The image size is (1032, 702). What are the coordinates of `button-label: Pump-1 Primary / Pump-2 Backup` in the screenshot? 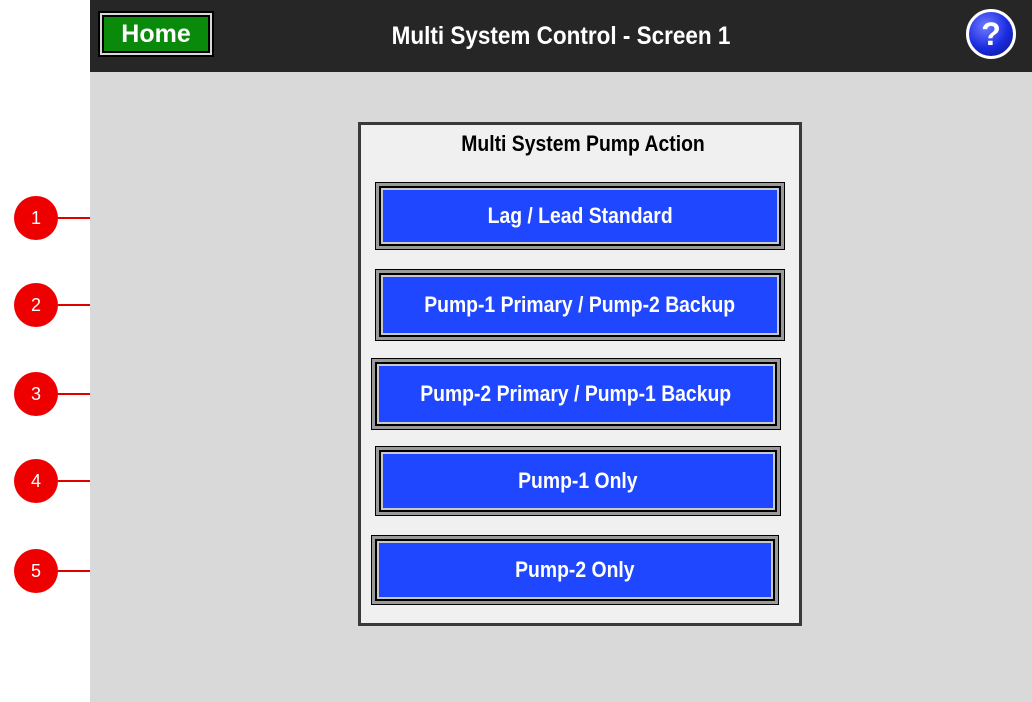 It's located at (580, 304).